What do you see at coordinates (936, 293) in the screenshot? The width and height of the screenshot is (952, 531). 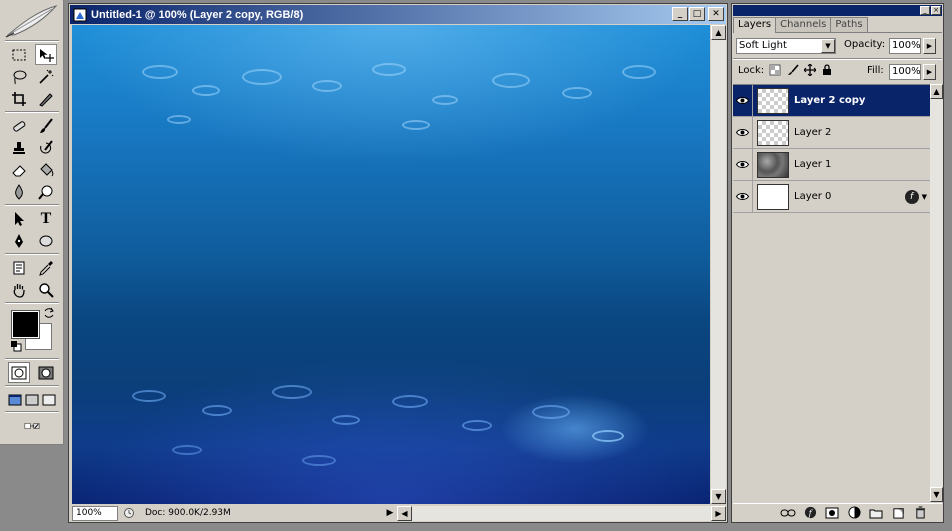 I see `layers-scrollbar: ▲ ▼` at bounding box center [936, 293].